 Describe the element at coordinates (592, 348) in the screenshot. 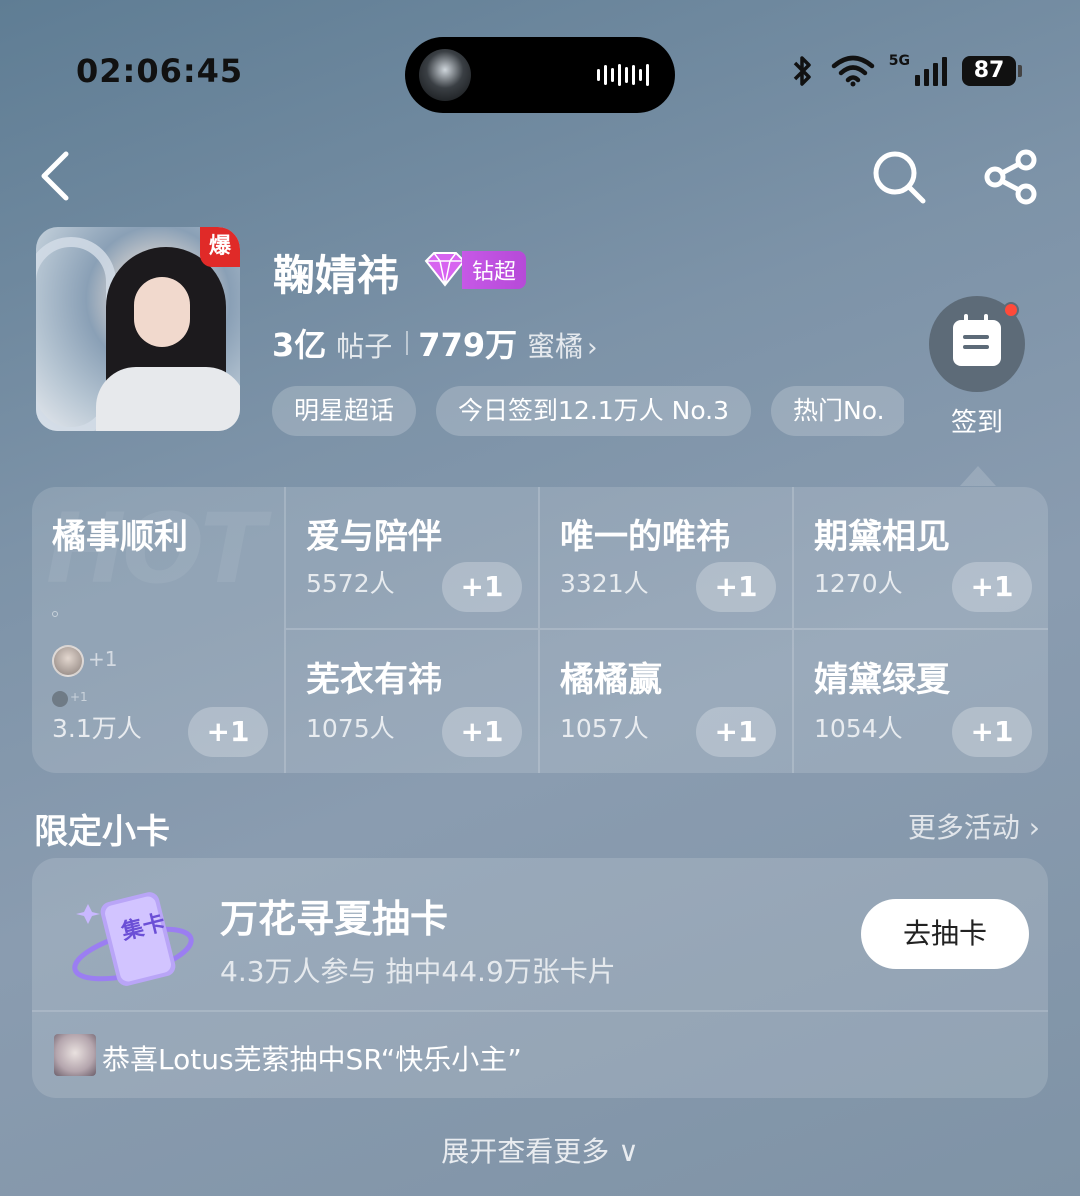

I see `chevron-right-icon: ›` at that location.